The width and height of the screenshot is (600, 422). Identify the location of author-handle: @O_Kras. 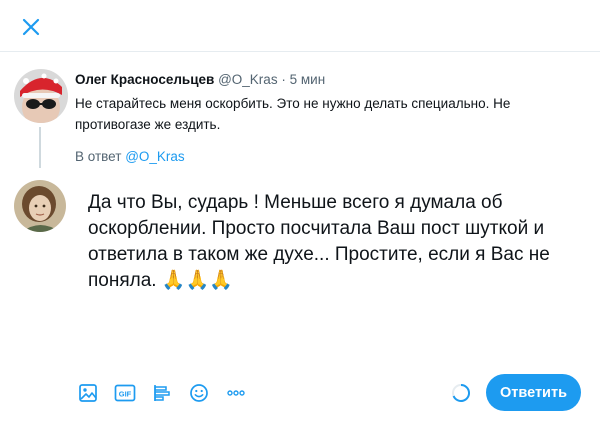
(247, 79).